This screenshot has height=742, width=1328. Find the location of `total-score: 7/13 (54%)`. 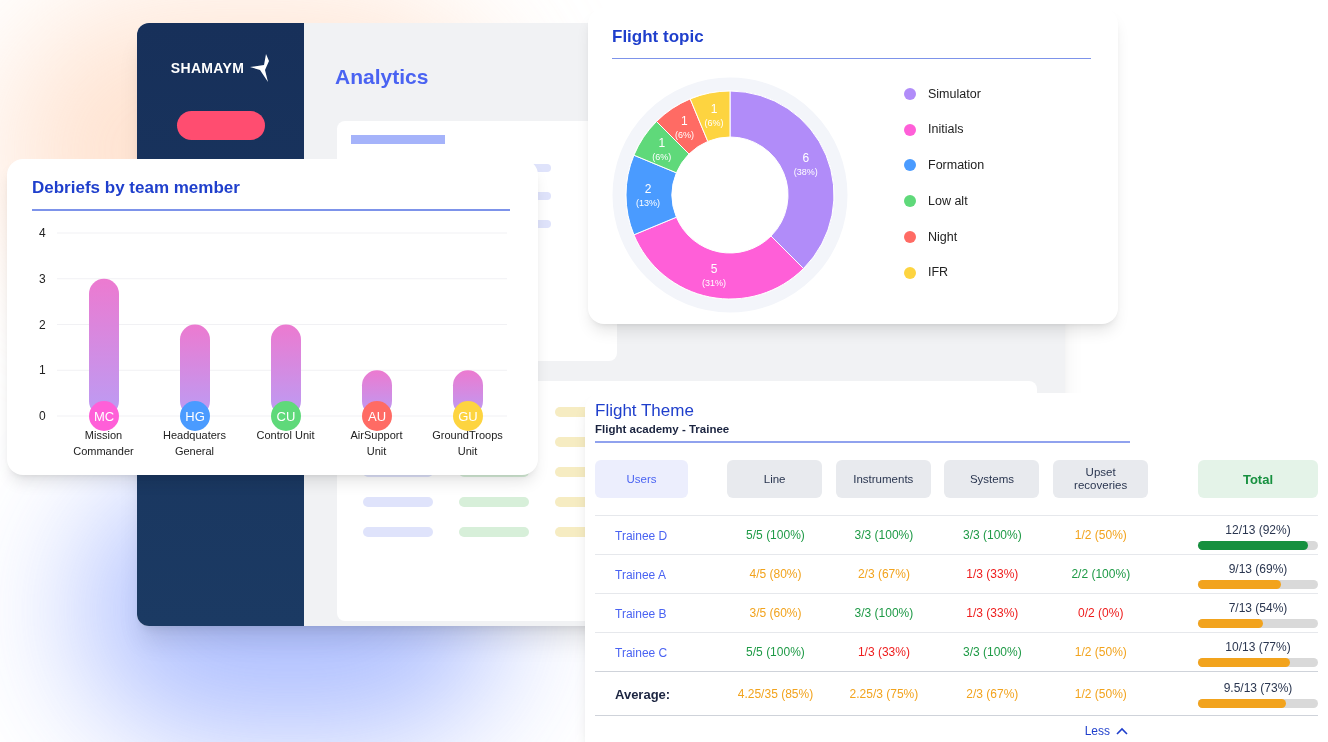

total-score: 7/13 (54%) is located at coordinates (1258, 608).